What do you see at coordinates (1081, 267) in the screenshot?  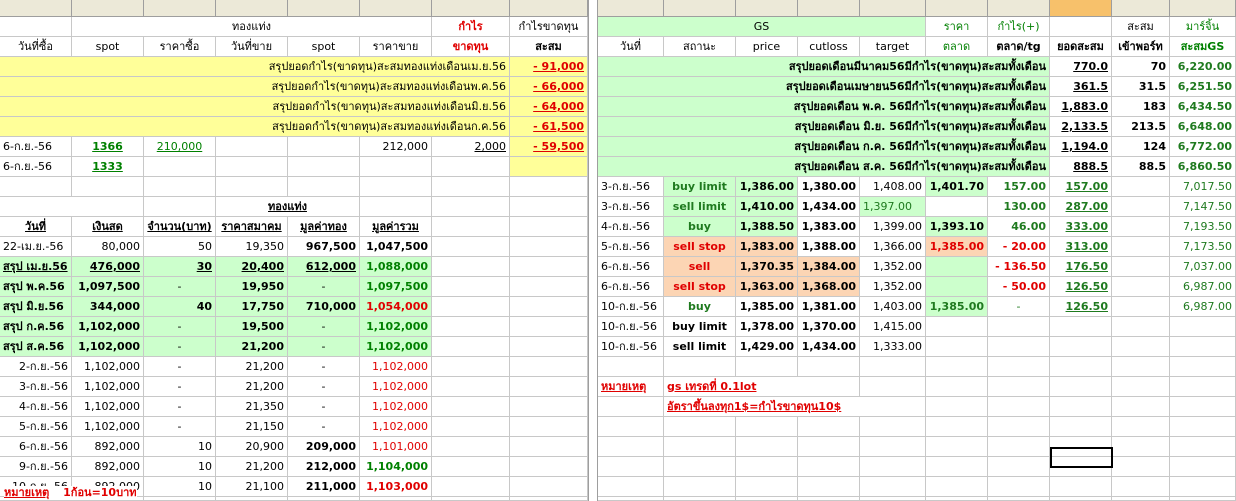 I see `cell-q-r13: 176.50` at bounding box center [1081, 267].